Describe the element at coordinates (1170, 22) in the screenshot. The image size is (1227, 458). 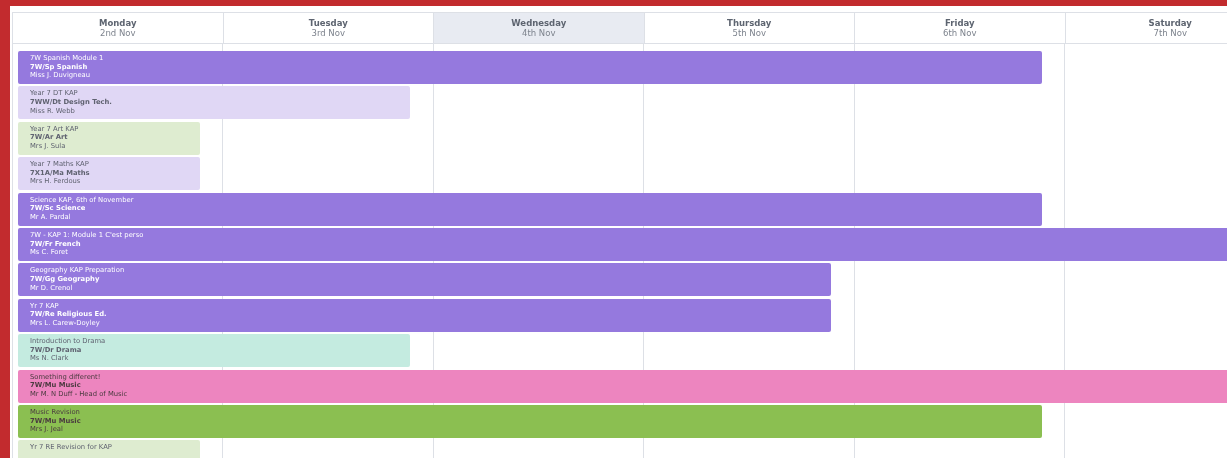
I see `day-name: Saturday` at that location.